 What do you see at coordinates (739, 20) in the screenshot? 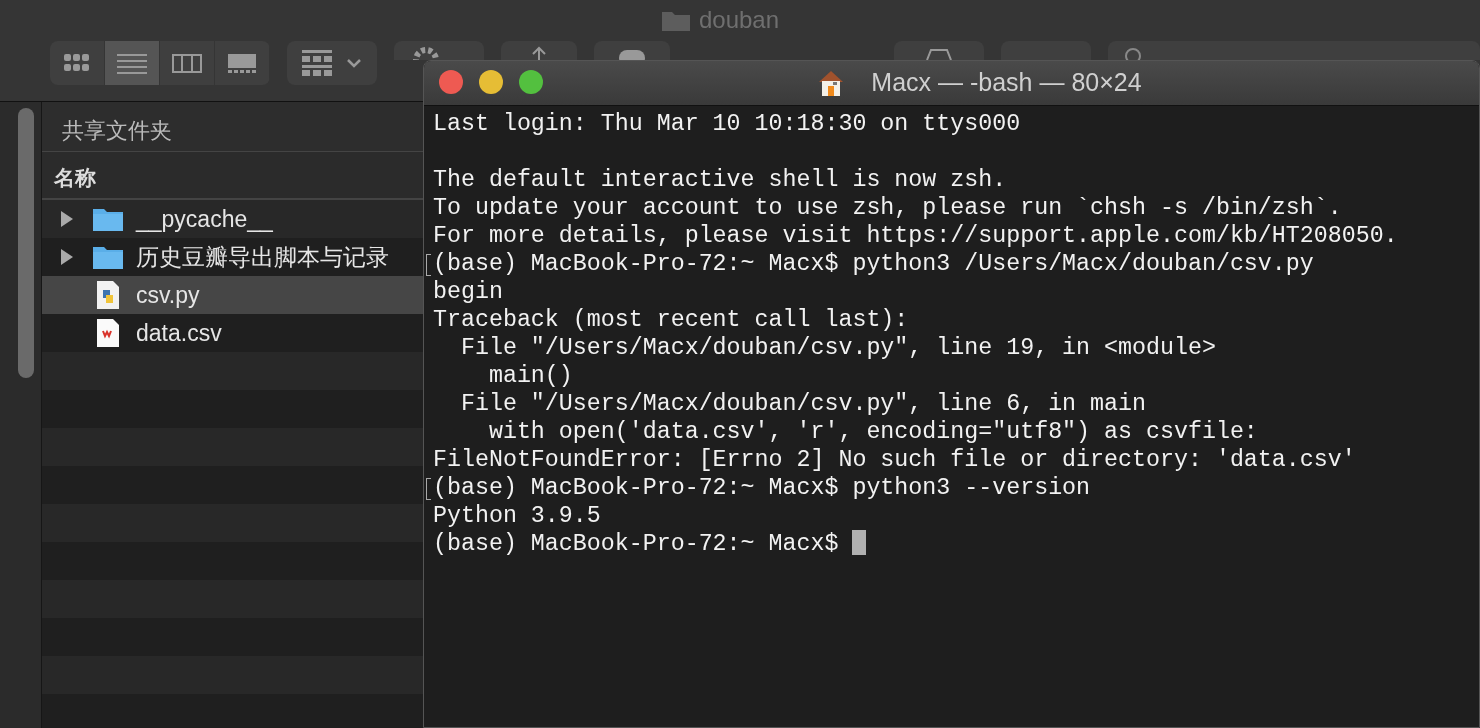
I see `window-title: douban` at bounding box center [739, 20].